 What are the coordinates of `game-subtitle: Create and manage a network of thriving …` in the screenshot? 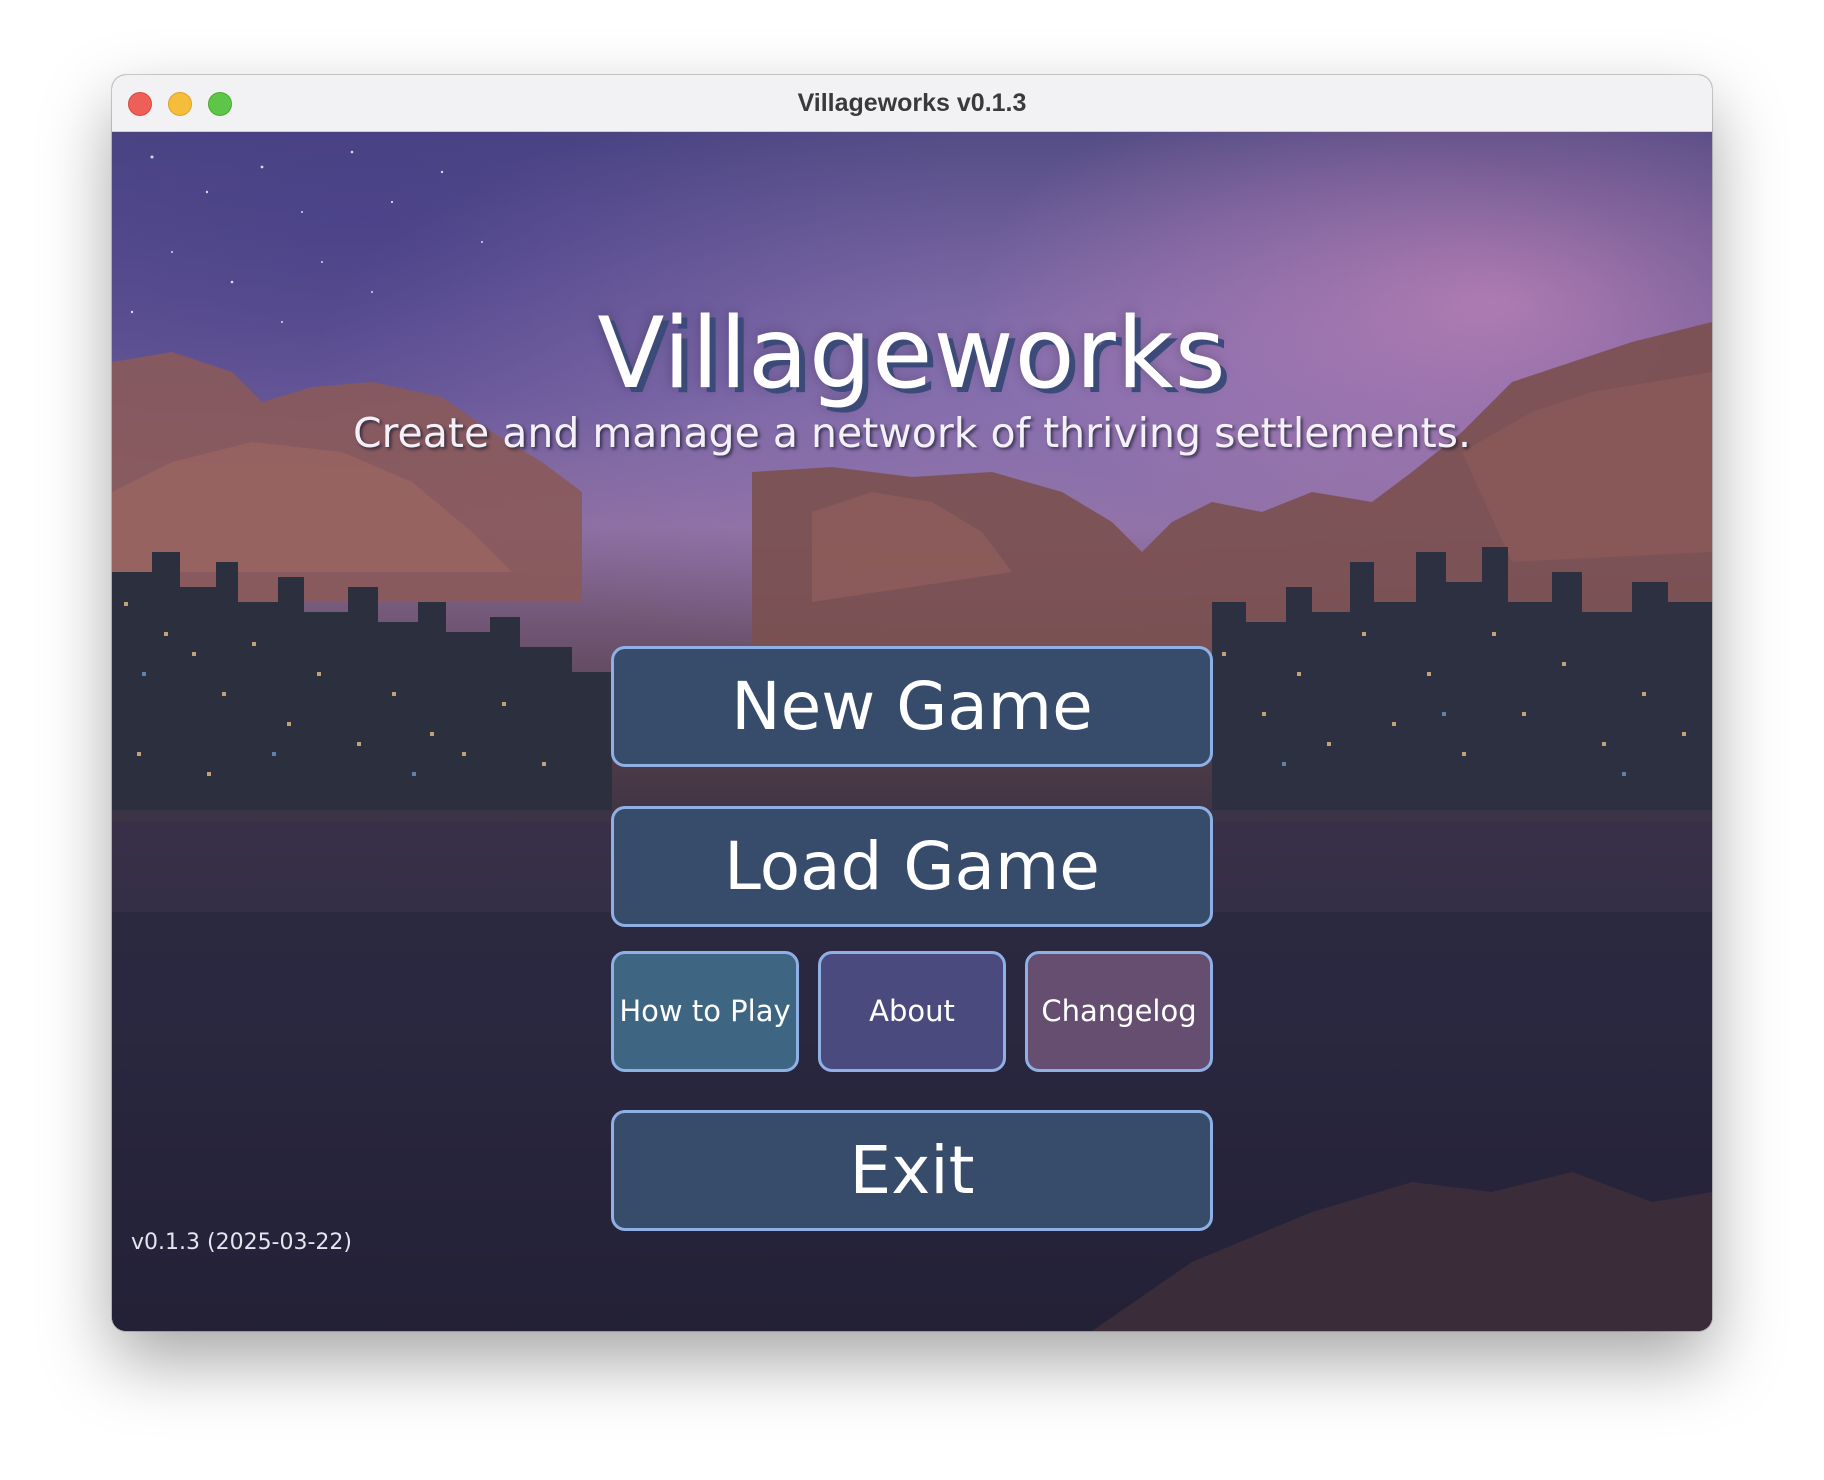 It's located at (912, 433).